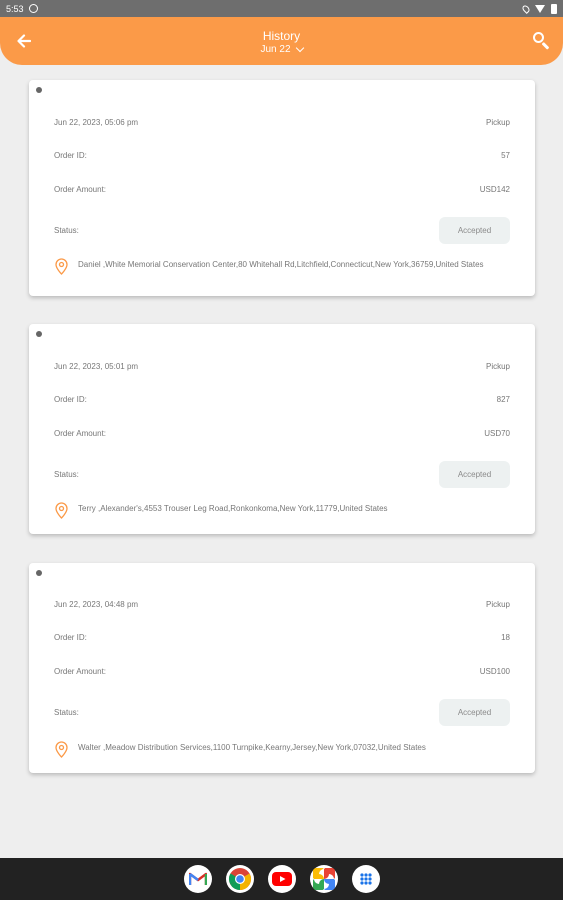 Image resolution: width=563 pixels, height=900 pixels. What do you see at coordinates (282, 399) in the screenshot?
I see `order-id-row: Order ID: 827` at bounding box center [282, 399].